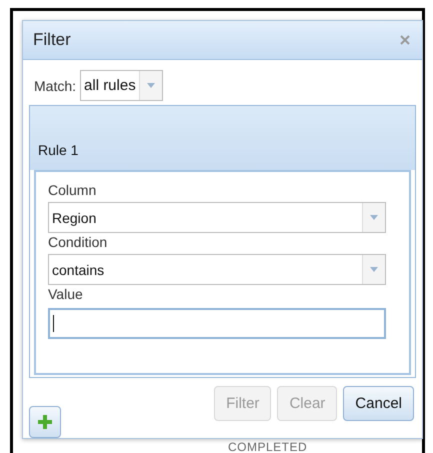 Image resolution: width=433 pixels, height=453 pixels. I want to click on add-rule-button, so click(45, 422).